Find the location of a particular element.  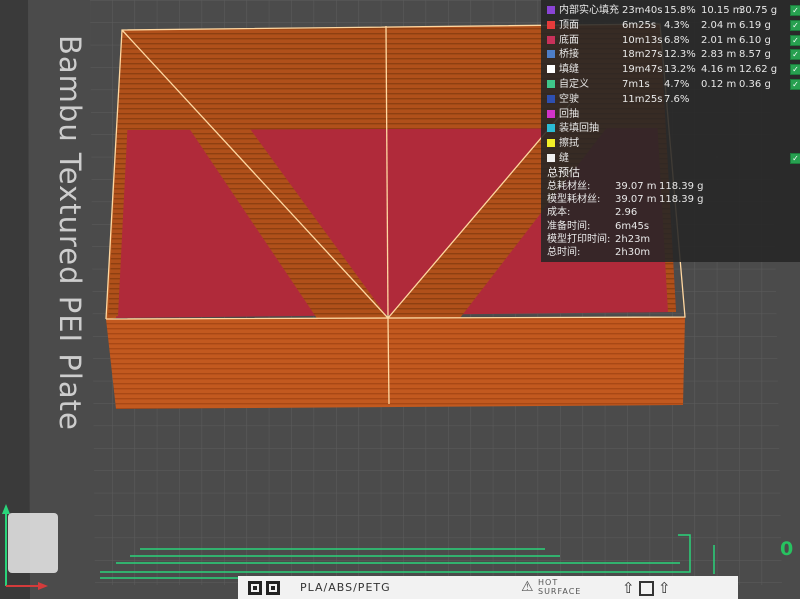

summary-key: 成本: is located at coordinates (559, 213).